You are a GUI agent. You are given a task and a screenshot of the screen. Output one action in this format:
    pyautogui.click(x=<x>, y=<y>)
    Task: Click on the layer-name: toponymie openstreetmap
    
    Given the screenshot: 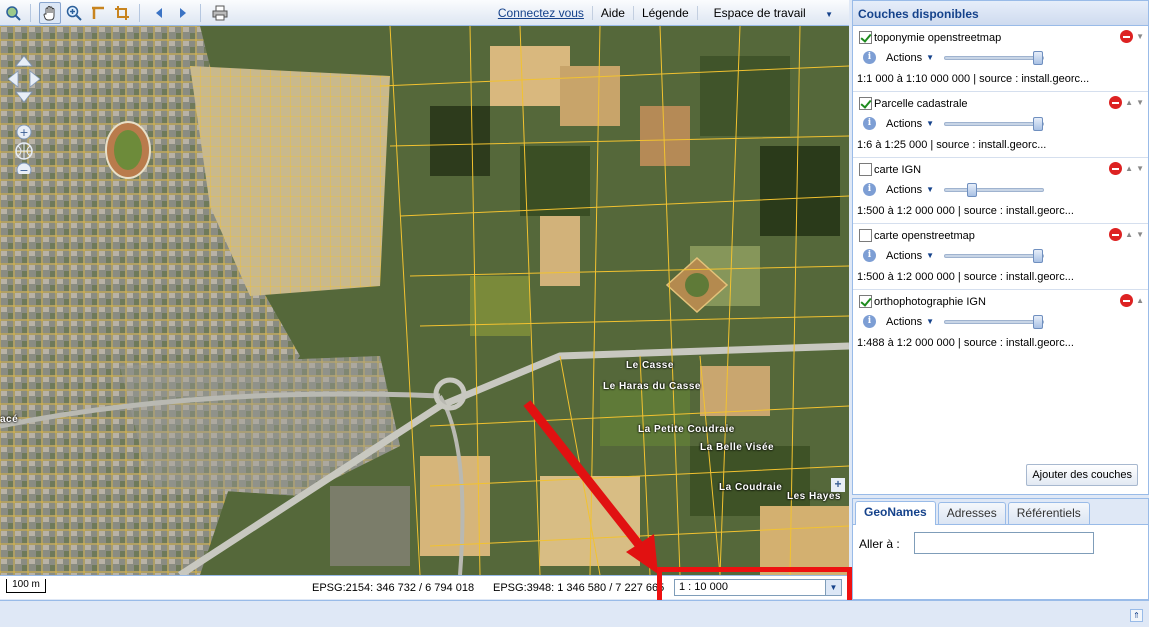 What is the action you would take?
    pyautogui.click(x=938, y=37)
    